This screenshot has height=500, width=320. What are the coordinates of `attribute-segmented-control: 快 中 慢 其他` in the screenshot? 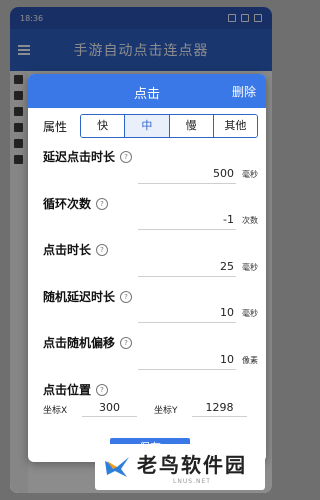 It's located at (169, 126).